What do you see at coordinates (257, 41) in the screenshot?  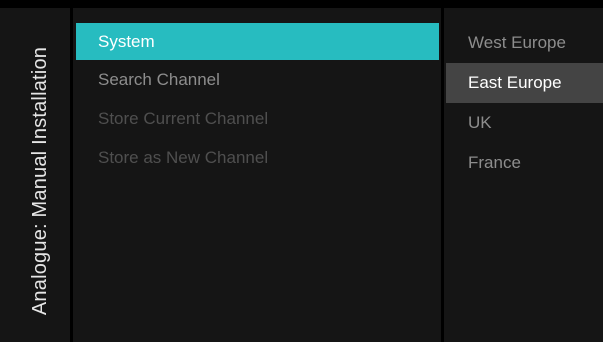 I see `menu-item-system: System` at bounding box center [257, 41].